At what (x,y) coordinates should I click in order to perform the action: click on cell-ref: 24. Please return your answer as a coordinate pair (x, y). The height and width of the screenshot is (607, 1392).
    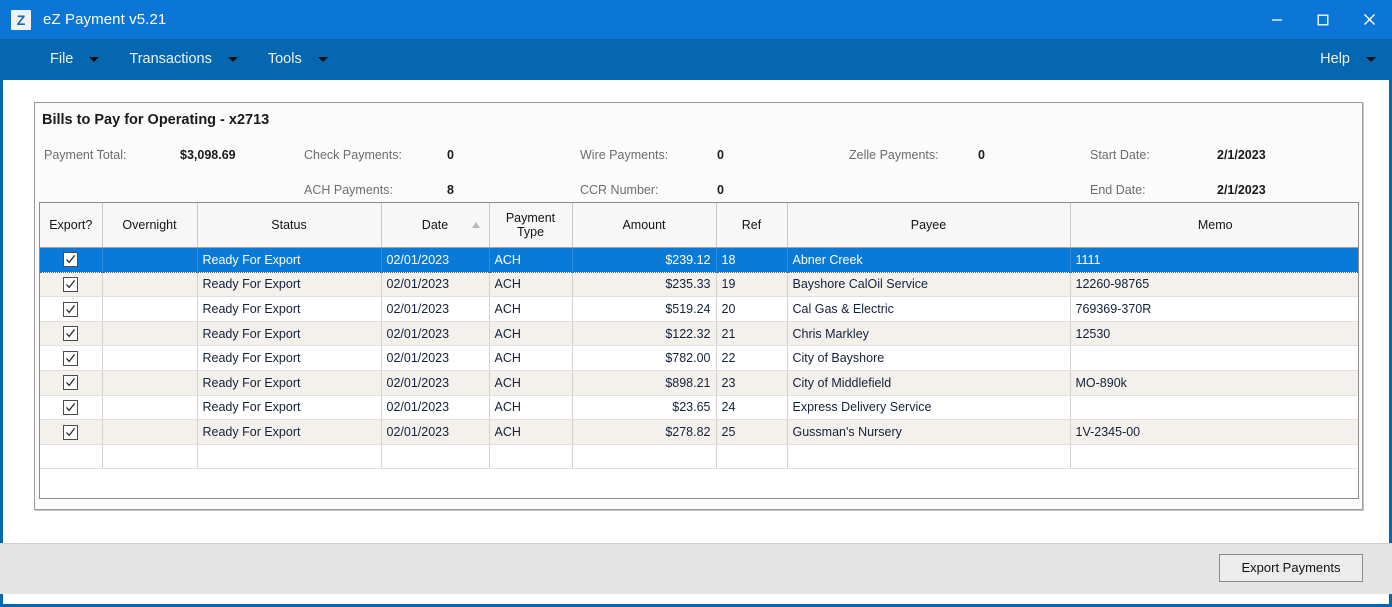
    Looking at the image, I should click on (752, 408).